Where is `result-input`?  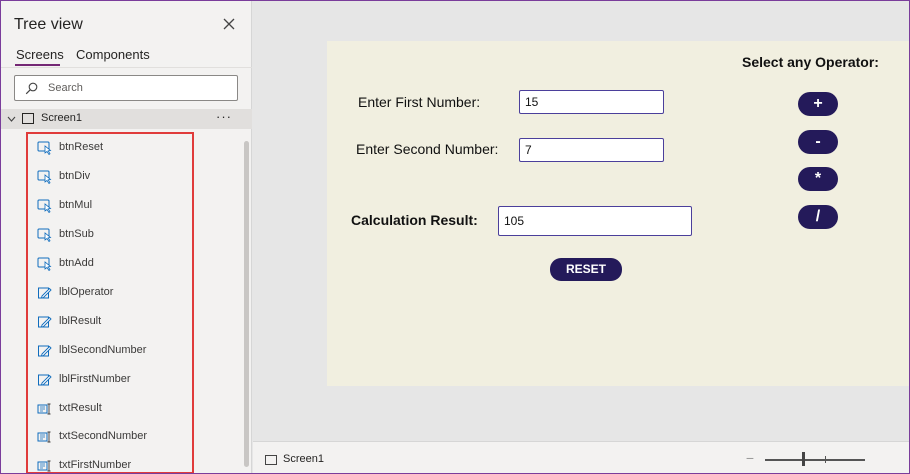
result-input is located at coordinates (595, 221).